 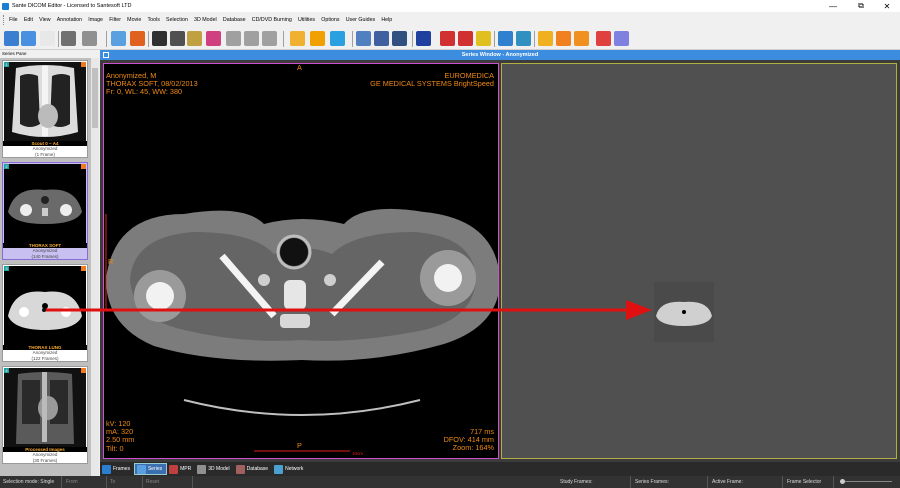 I want to click on series-frames: Series Frames:, so click(x=670, y=482).